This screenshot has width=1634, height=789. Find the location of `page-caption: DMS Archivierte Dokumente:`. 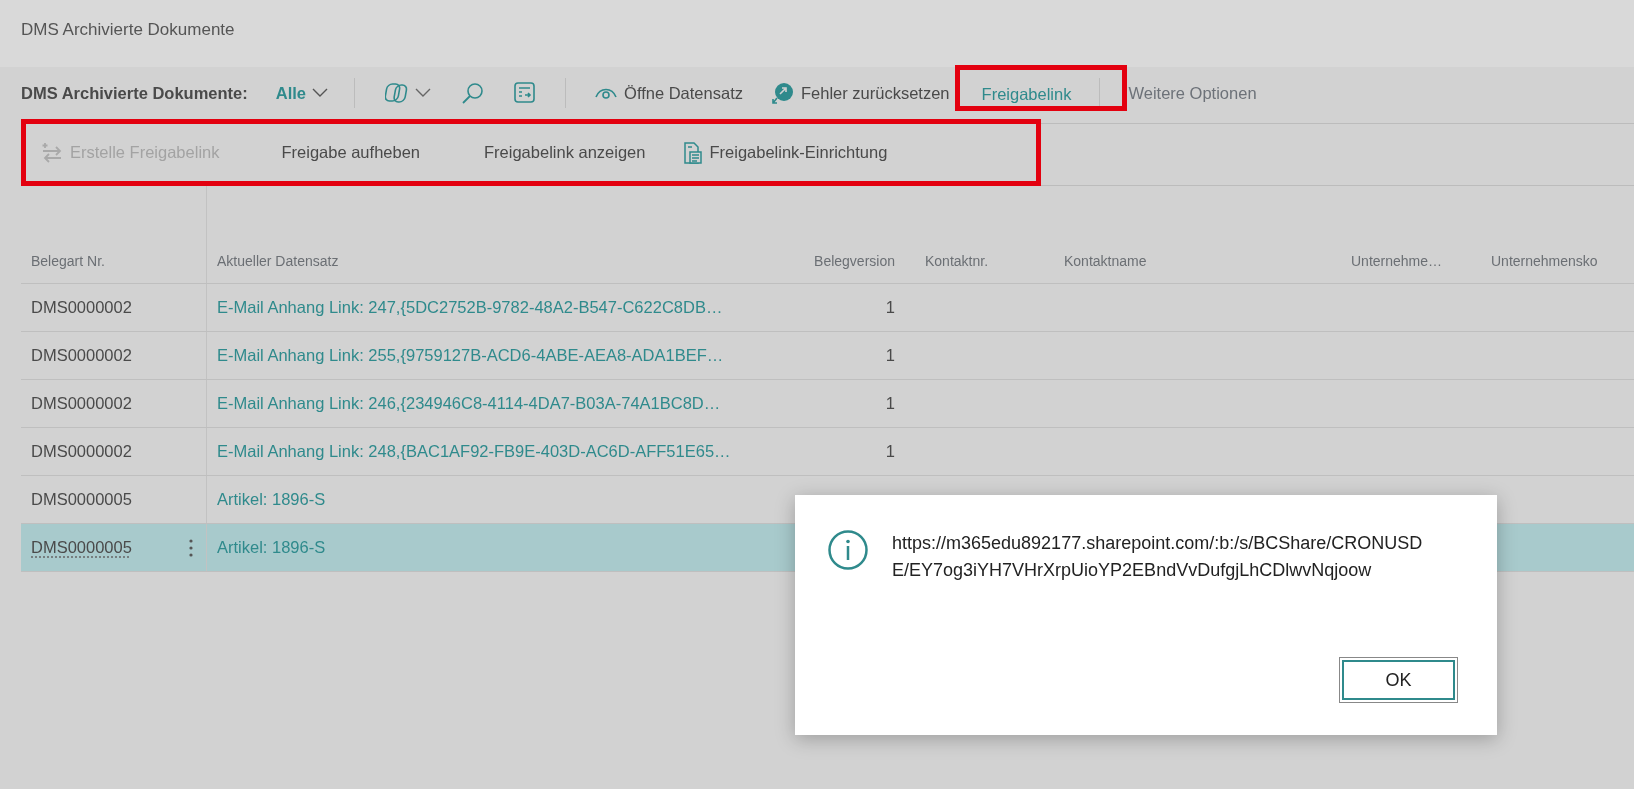

page-caption: DMS Archivierte Dokumente: is located at coordinates (134, 93).